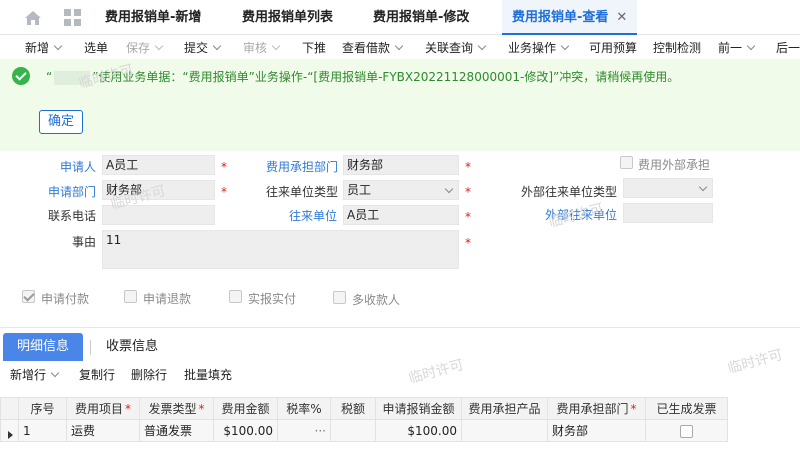 Image resolution: width=800 pixels, height=449 pixels. Describe the element at coordinates (401, 165) in the screenshot. I see `cost-dept-field: 财务部` at that location.